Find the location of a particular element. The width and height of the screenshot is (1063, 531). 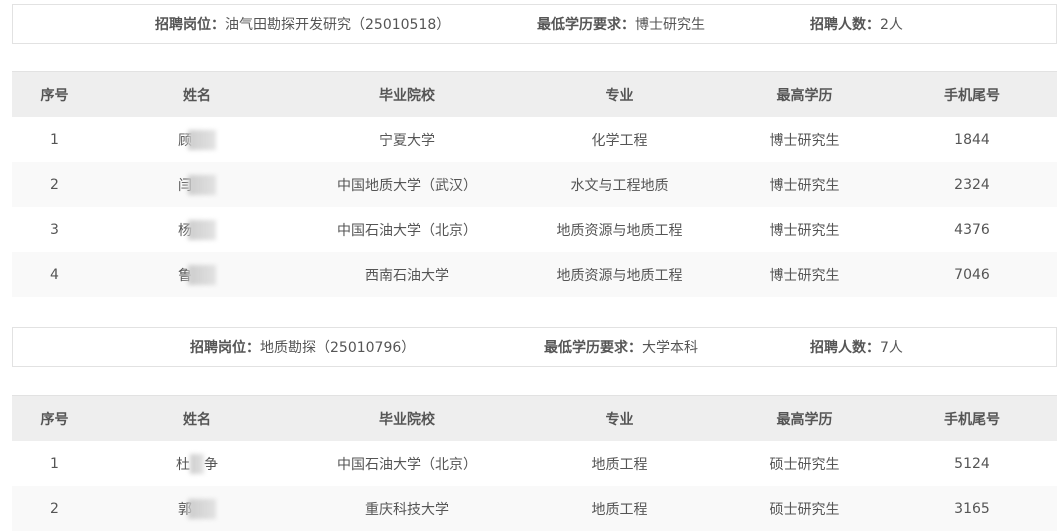

cell-name: 闫 is located at coordinates (197, 184).